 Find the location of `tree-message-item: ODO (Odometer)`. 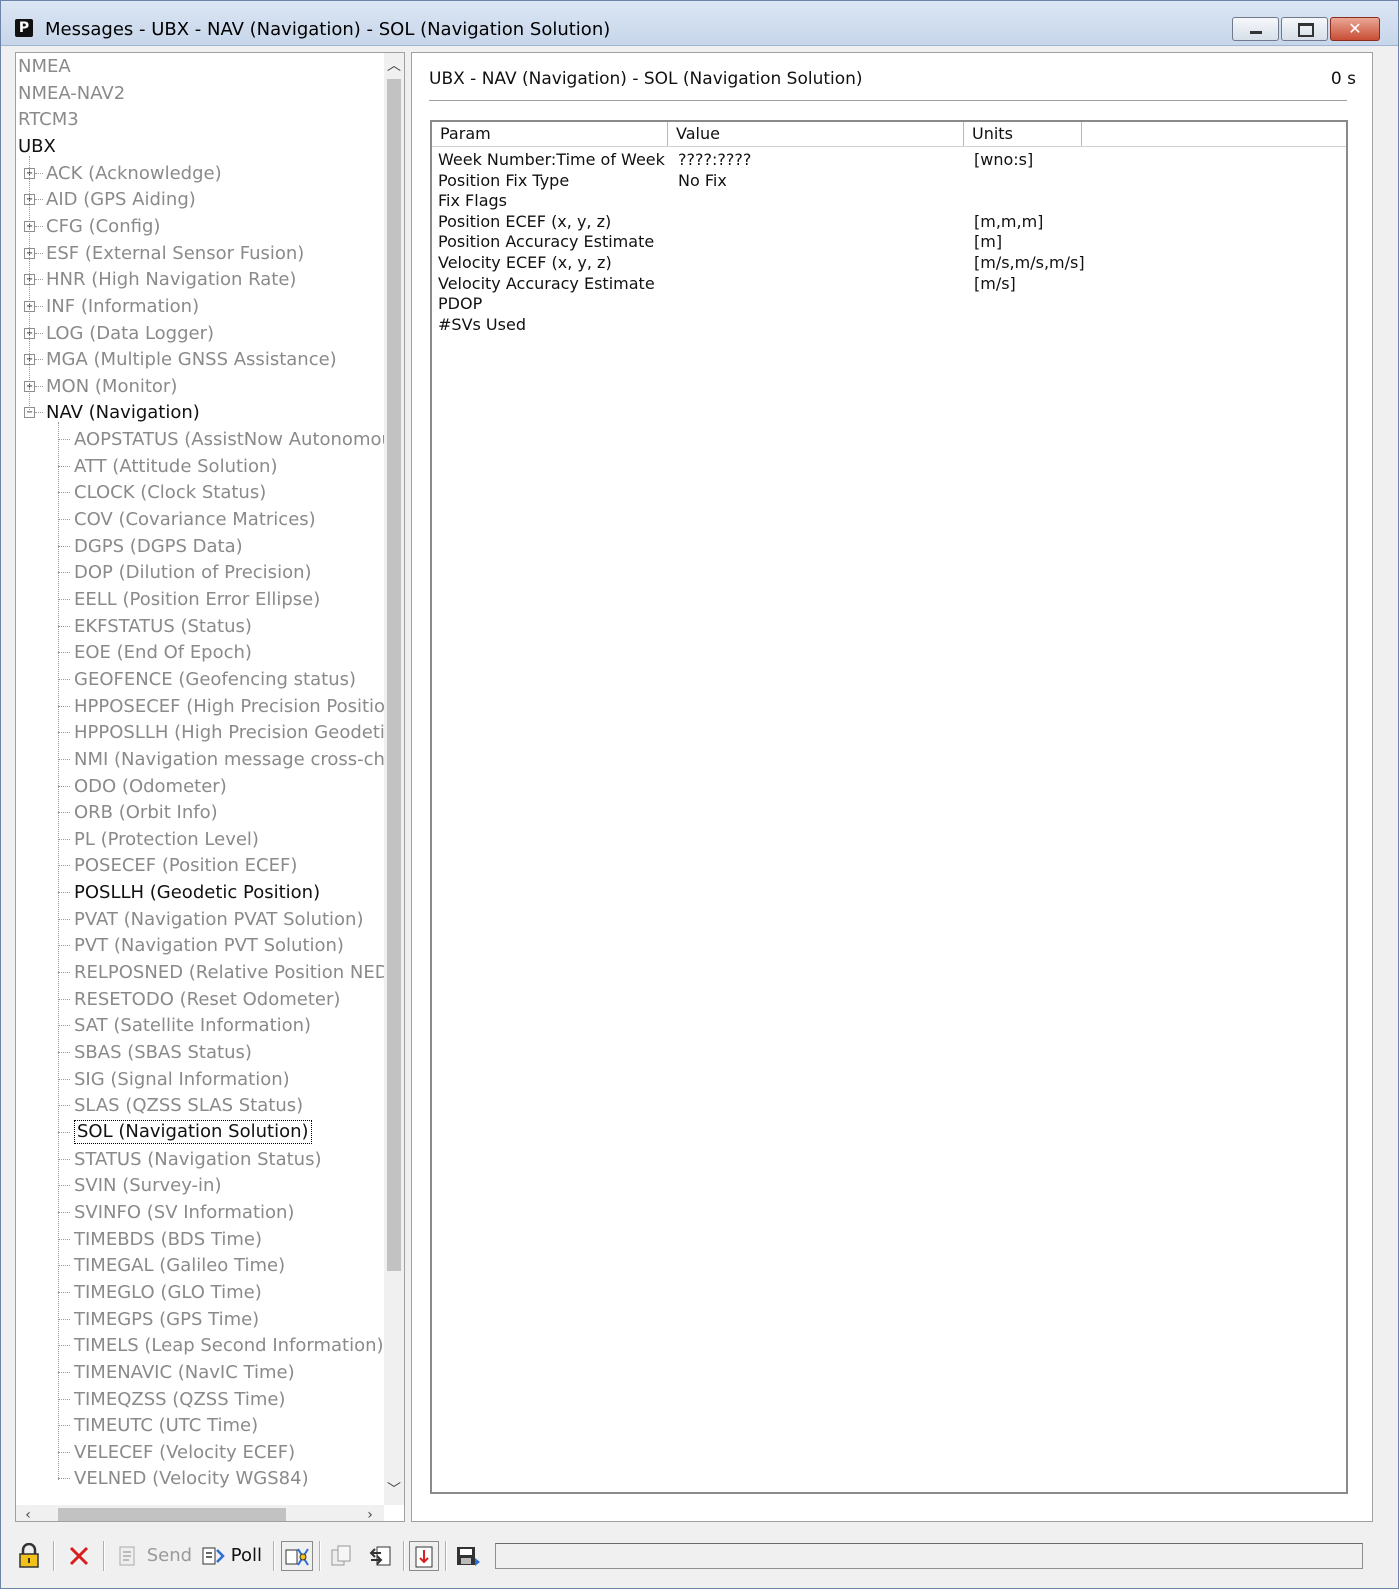

tree-message-item: ODO (Odometer) is located at coordinates (200, 786).